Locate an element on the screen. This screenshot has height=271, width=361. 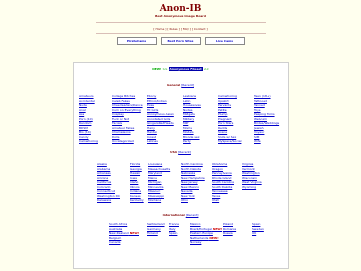
board-link: Wyoming is located at coordinates (252, 187).